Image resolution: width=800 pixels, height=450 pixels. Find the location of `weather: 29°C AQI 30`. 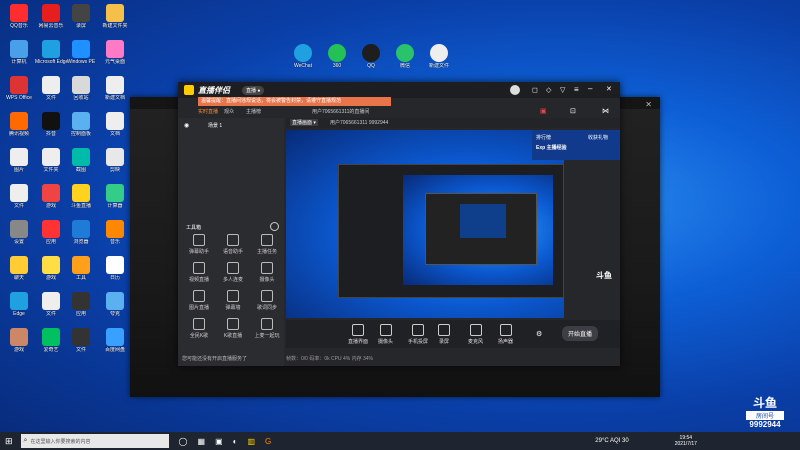

weather: 29°C AQI 30 is located at coordinates (611, 441).